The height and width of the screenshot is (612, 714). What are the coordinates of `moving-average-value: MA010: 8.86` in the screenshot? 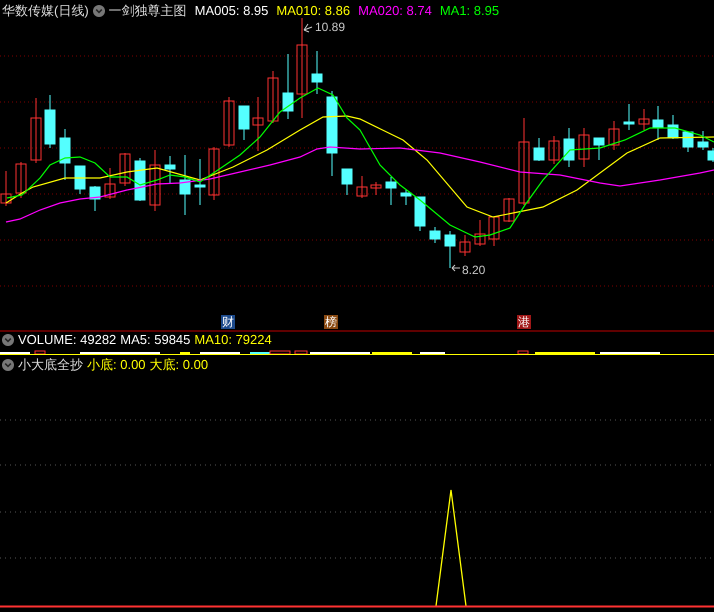 It's located at (313, 11).